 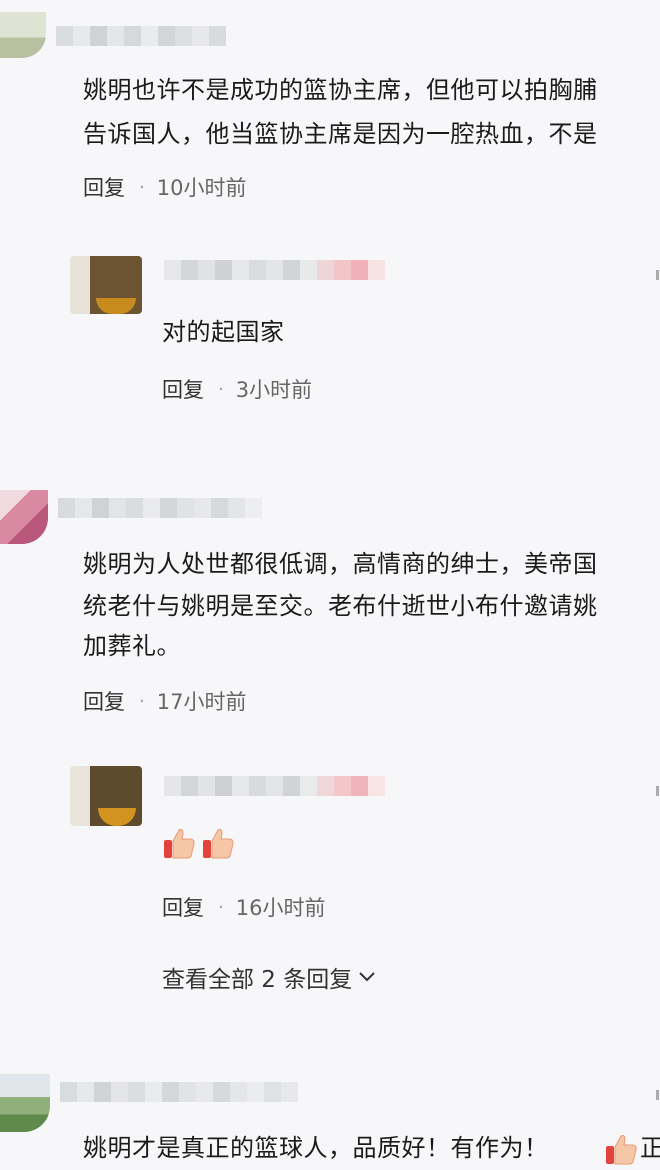 What do you see at coordinates (340, 606) in the screenshot?
I see `comment-text: 统老什与姚明是至交。老布什逝世小布什邀请姚` at bounding box center [340, 606].